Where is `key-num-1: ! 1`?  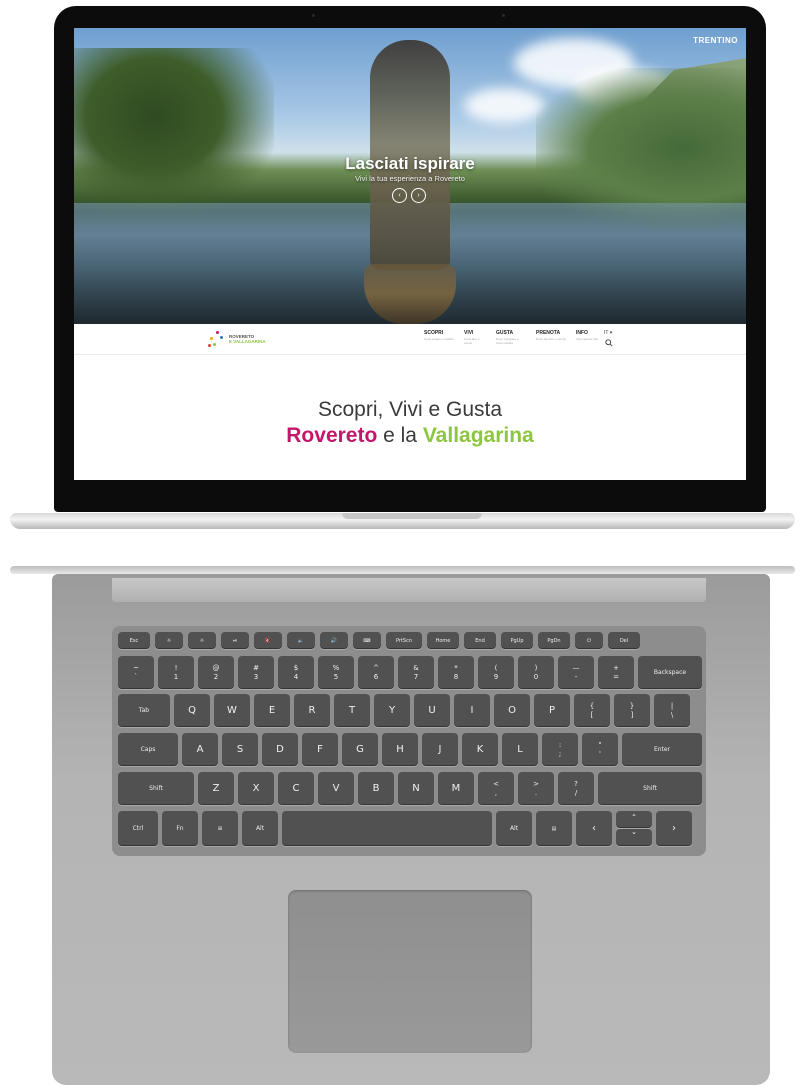
key-num-1: ! 1 is located at coordinates (176, 672).